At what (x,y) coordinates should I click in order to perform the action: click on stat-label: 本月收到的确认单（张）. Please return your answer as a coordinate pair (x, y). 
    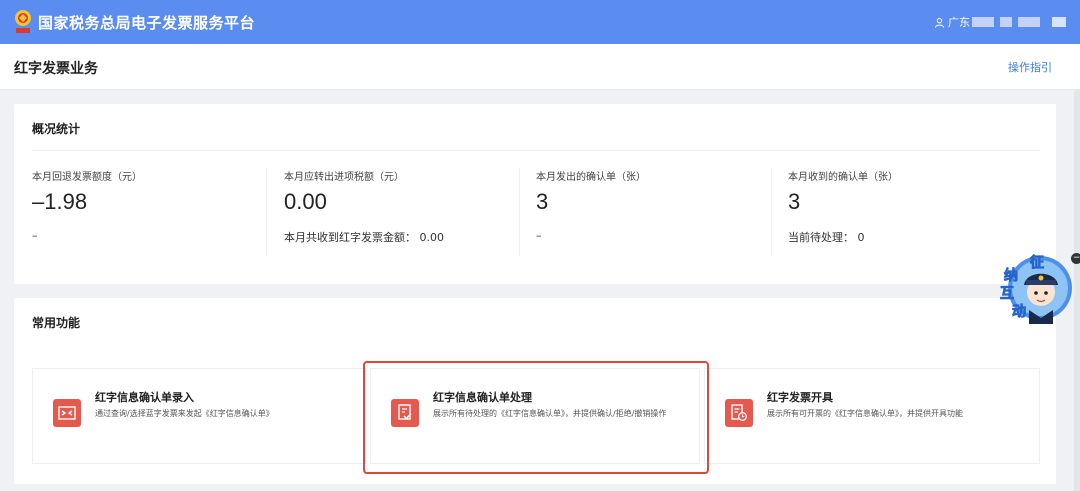
    Looking at the image, I should click on (843, 177).